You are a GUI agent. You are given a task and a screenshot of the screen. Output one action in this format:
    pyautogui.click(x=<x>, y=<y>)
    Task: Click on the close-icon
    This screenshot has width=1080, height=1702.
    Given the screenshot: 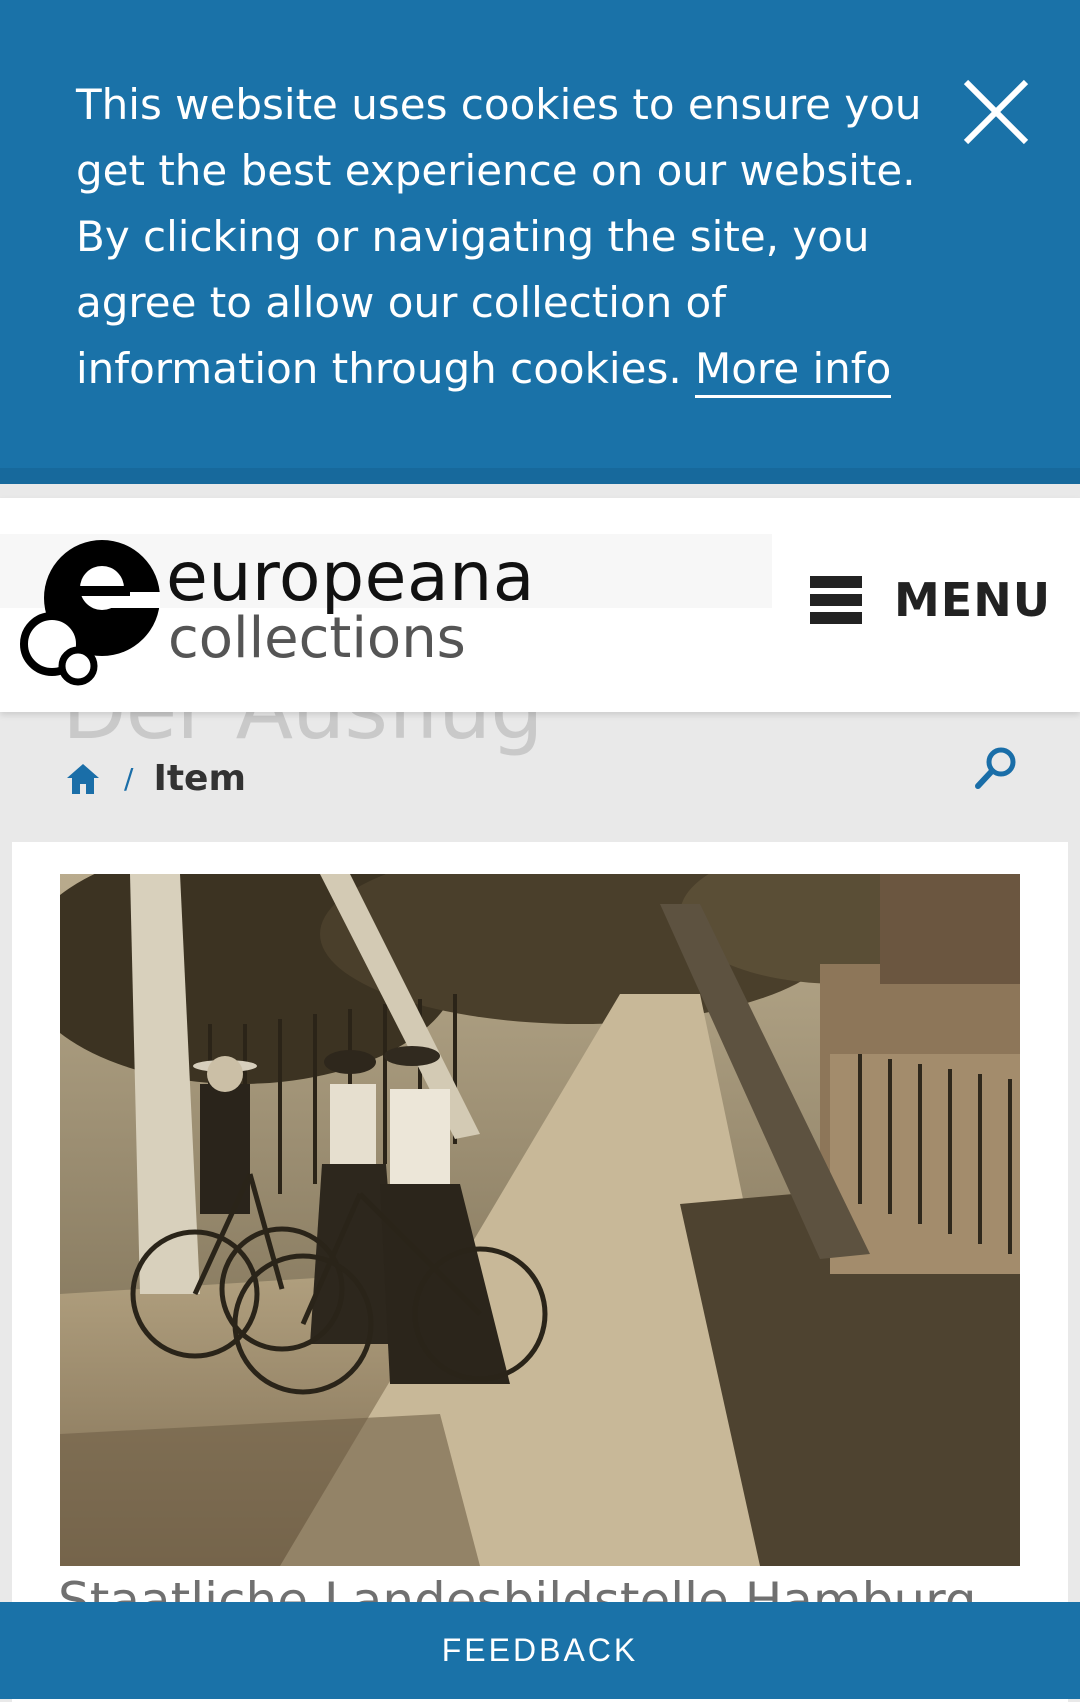 What is the action you would take?
    pyautogui.click(x=996, y=112)
    